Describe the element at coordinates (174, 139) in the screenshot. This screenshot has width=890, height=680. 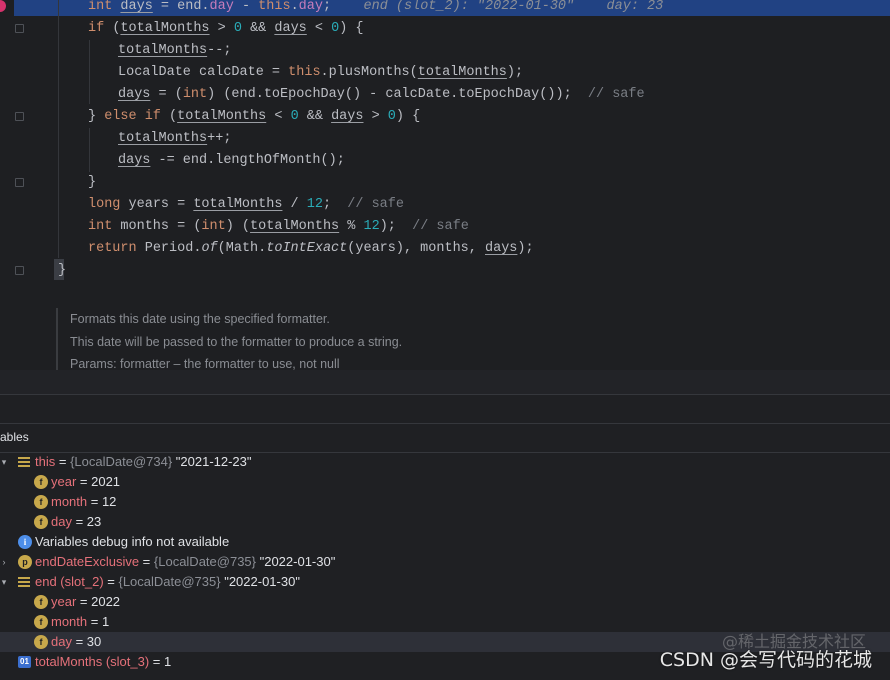
I see `code-line: totalMonths++;` at that location.